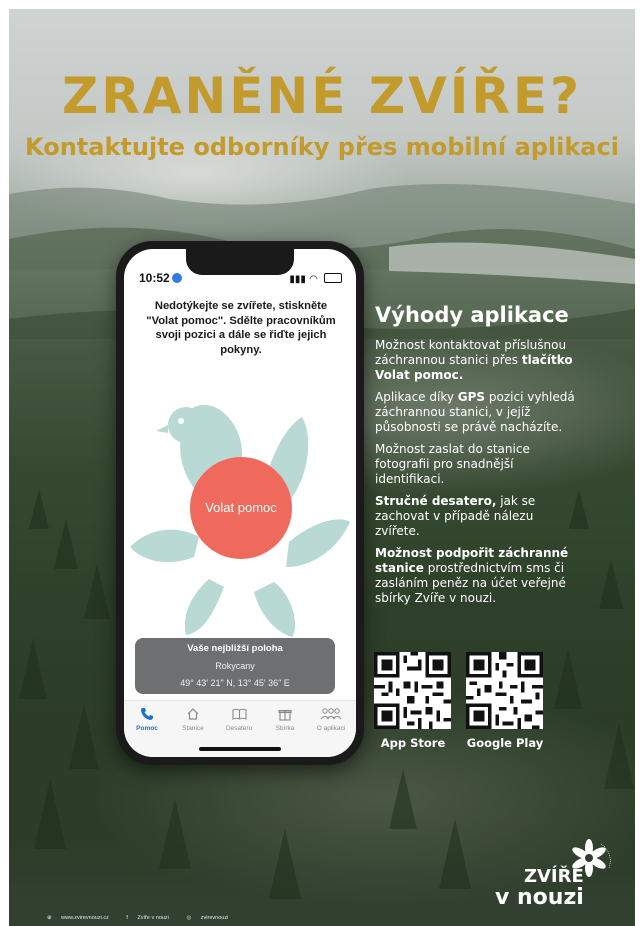  What do you see at coordinates (235, 683) in the screenshot?
I see `location-coordinates: 49° 43' 21" N, 13° 45' 36" E` at bounding box center [235, 683].